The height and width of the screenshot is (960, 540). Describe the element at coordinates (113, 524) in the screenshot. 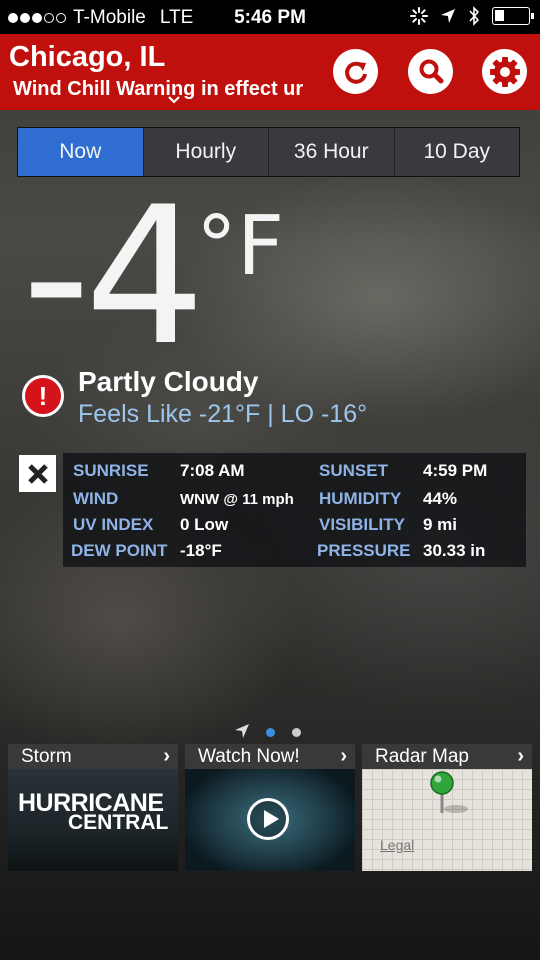

I see `detail-label: UV INDEX` at that location.